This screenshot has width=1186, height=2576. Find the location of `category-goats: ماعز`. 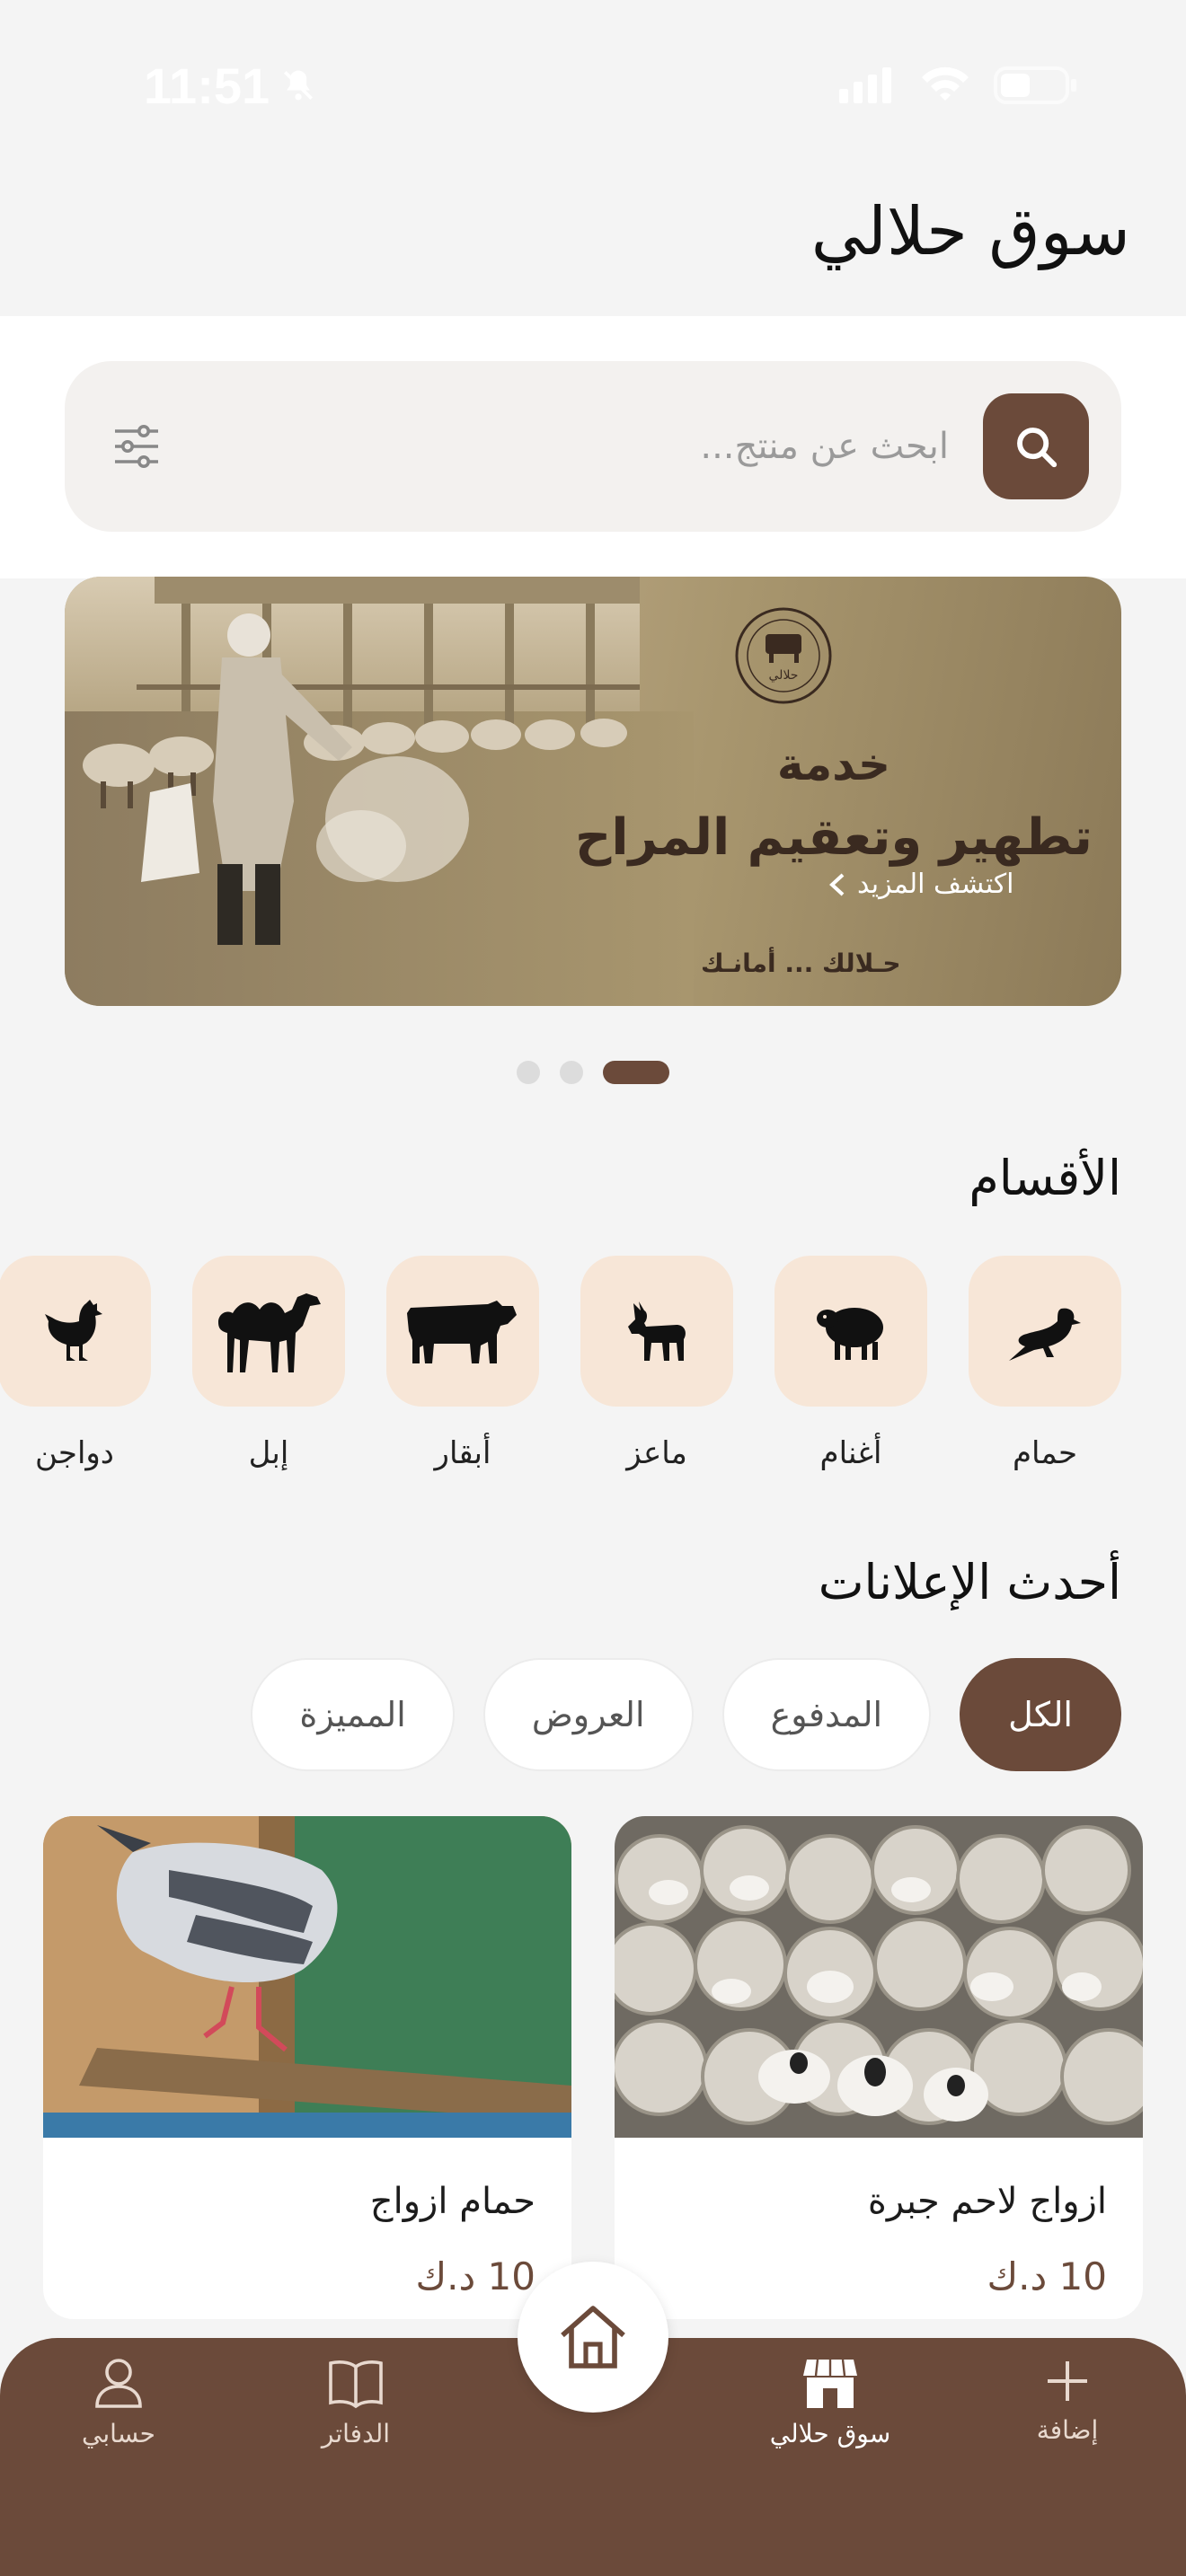

category-goats: ماعز is located at coordinates (656, 1363).